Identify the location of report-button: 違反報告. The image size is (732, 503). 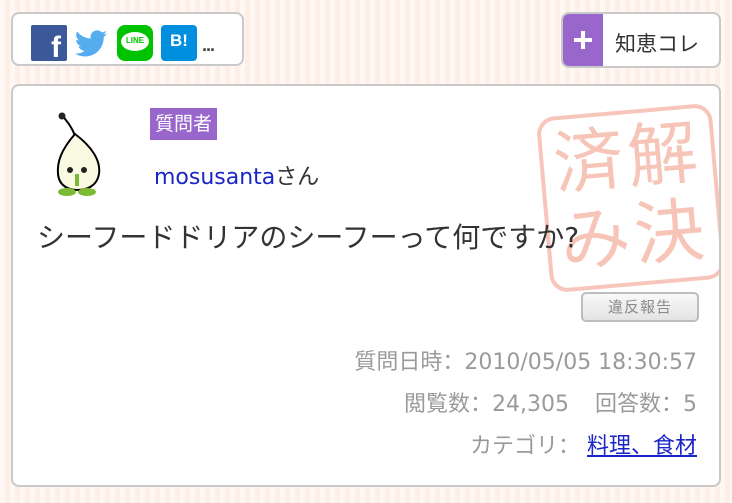
(640, 307).